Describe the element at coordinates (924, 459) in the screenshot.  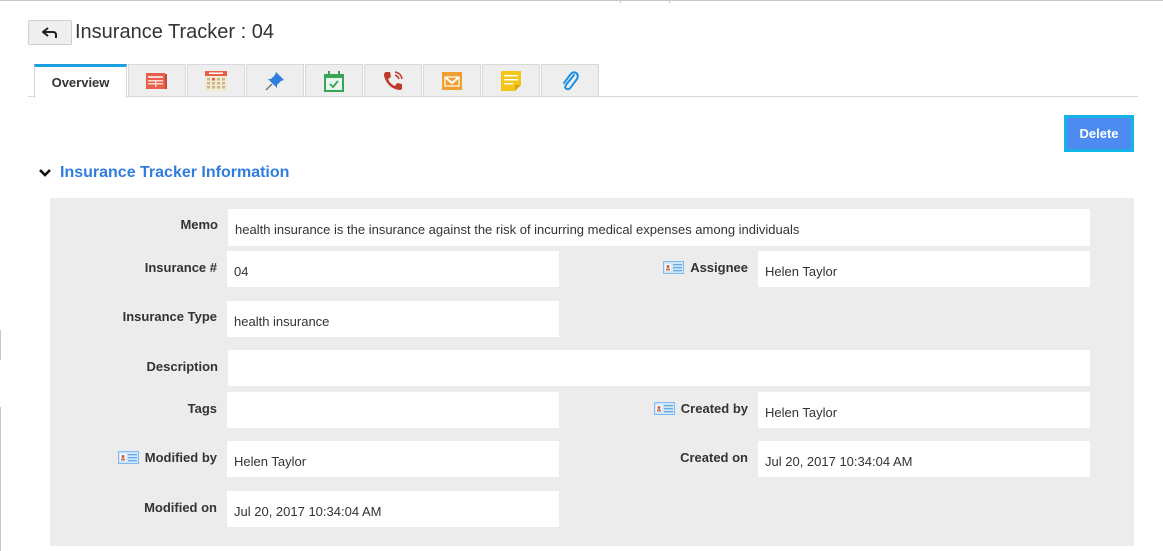
I see `created-on-value: Jul 20, 2017 10:34:04 AM` at that location.